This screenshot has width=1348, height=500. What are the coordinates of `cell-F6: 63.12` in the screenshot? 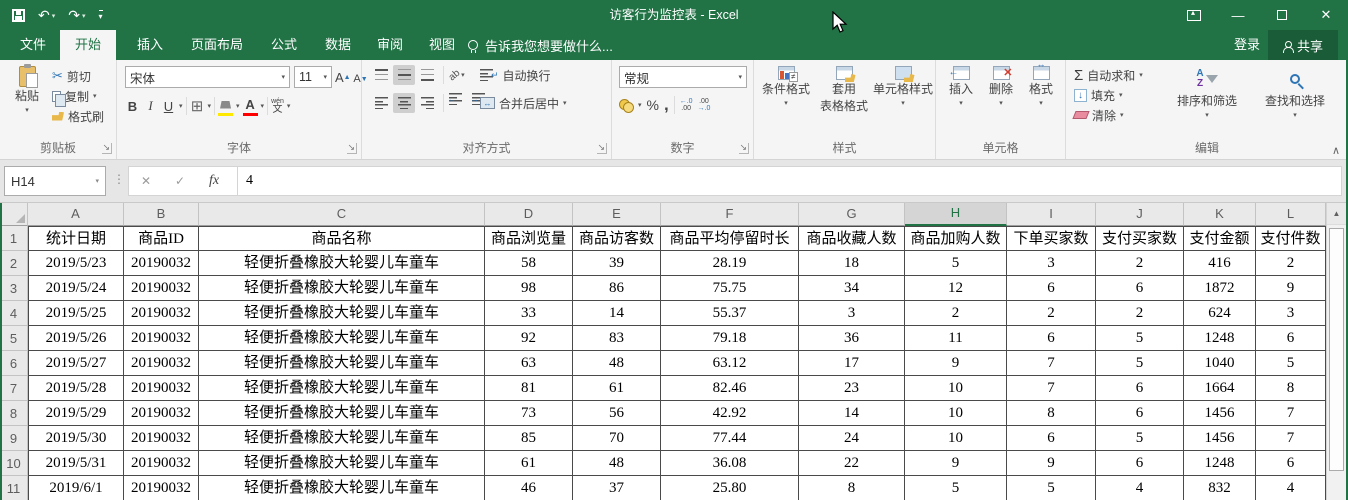 It's located at (730, 363).